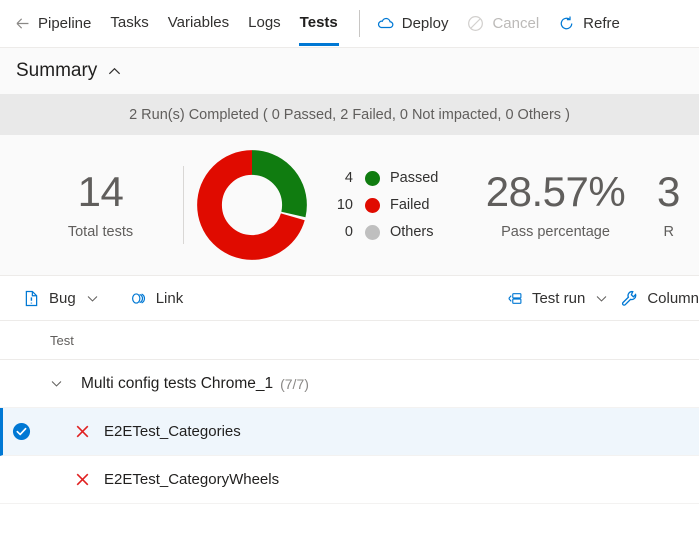 The height and width of the screenshot is (552, 699). I want to click on pass-percentage-value: 28.57%, so click(555, 191).